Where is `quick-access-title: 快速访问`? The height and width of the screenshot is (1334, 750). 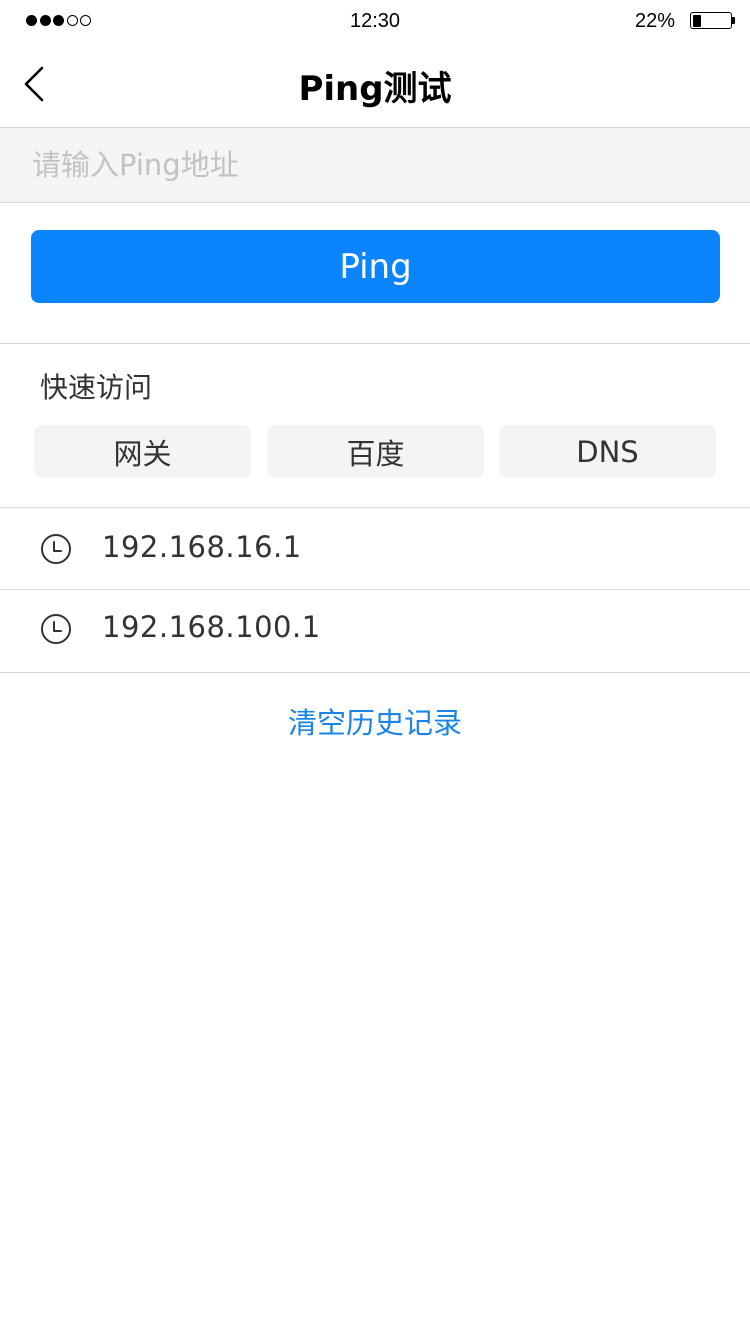
quick-access-title: 快速访问 is located at coordinates (96, 387).